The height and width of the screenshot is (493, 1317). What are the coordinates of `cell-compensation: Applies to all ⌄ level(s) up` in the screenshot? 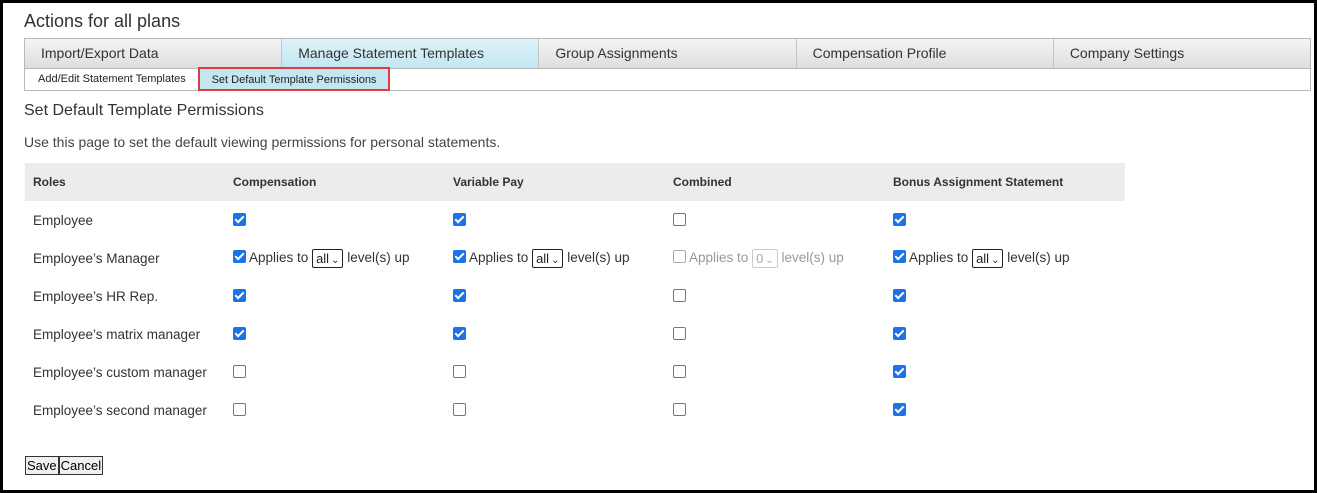 It's located at (335, 258).